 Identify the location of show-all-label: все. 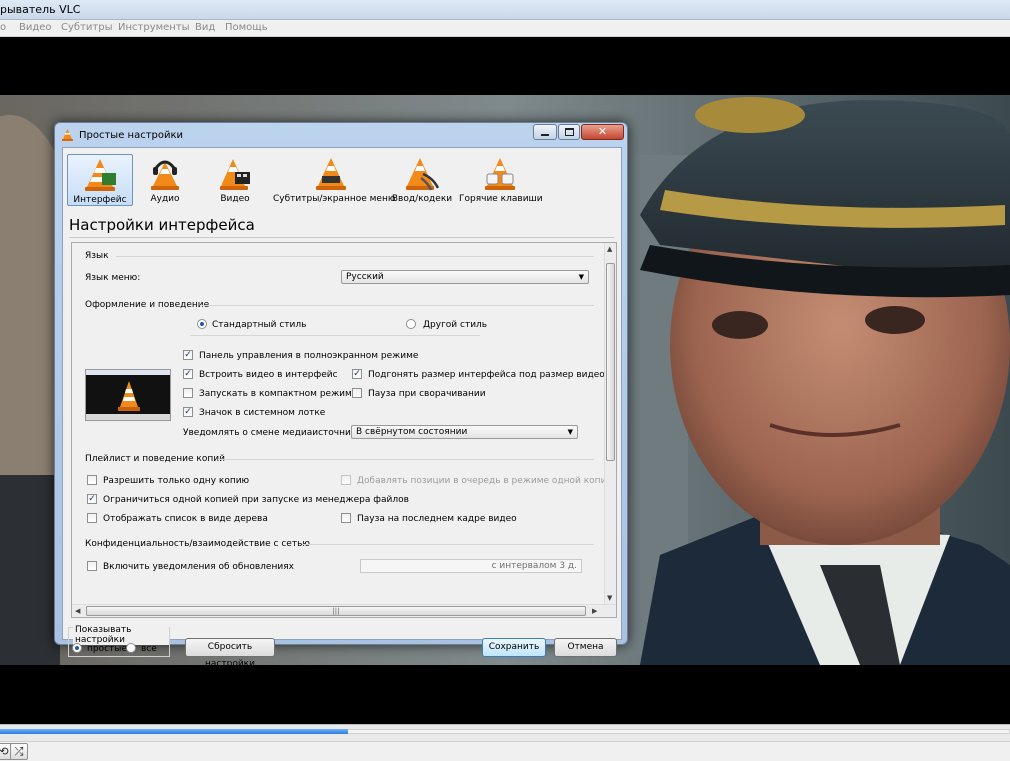
(149, 649).